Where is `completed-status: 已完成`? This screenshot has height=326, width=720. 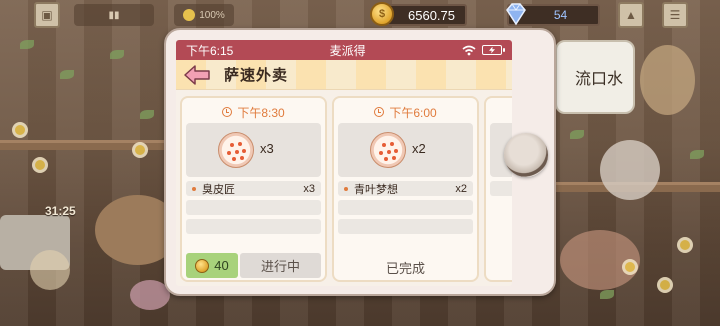
completed-status: 已完成 is located at coordinates (405, 268).